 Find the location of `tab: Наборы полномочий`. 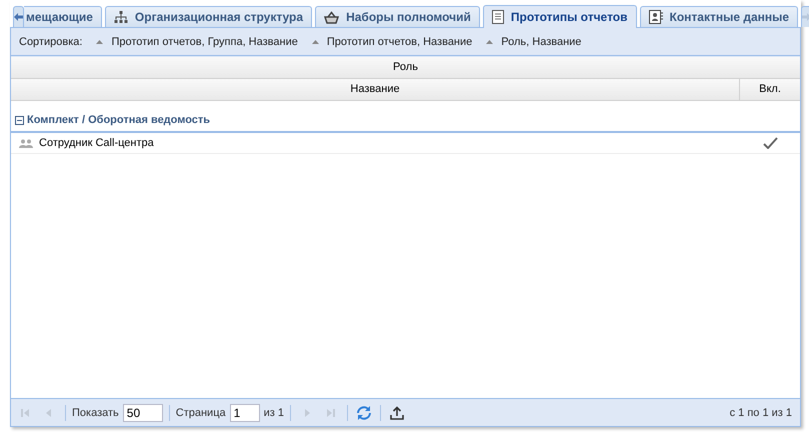

tab: Наборы полномочий is located at coordinates (397, 16).